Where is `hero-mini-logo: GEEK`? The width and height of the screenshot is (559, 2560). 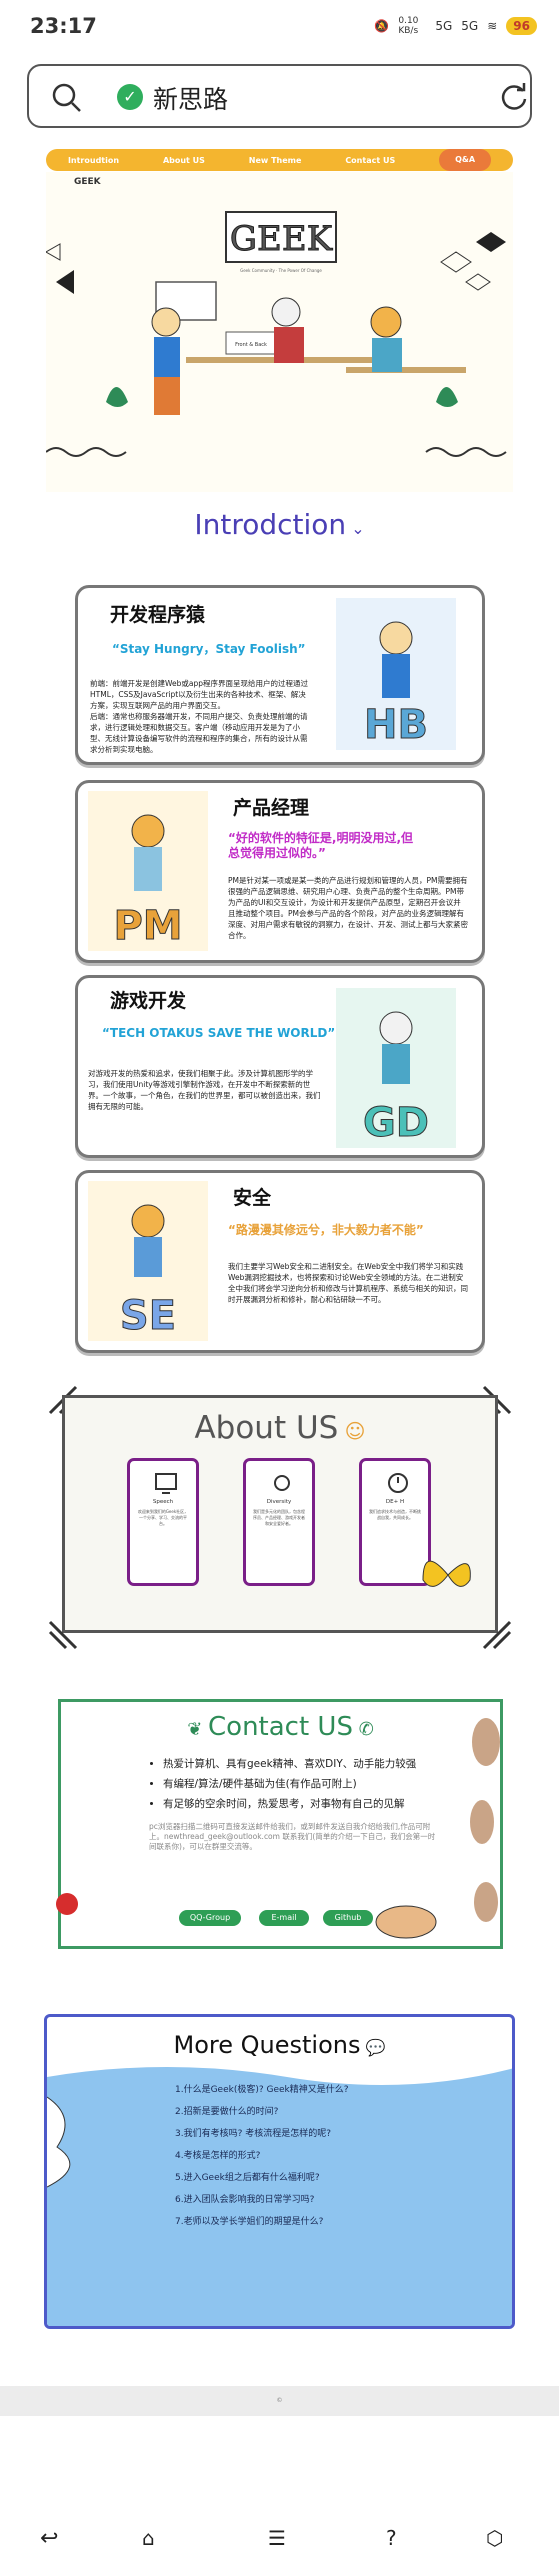 hero-mini-logo: GEEK is located at coordinates (88, 182).